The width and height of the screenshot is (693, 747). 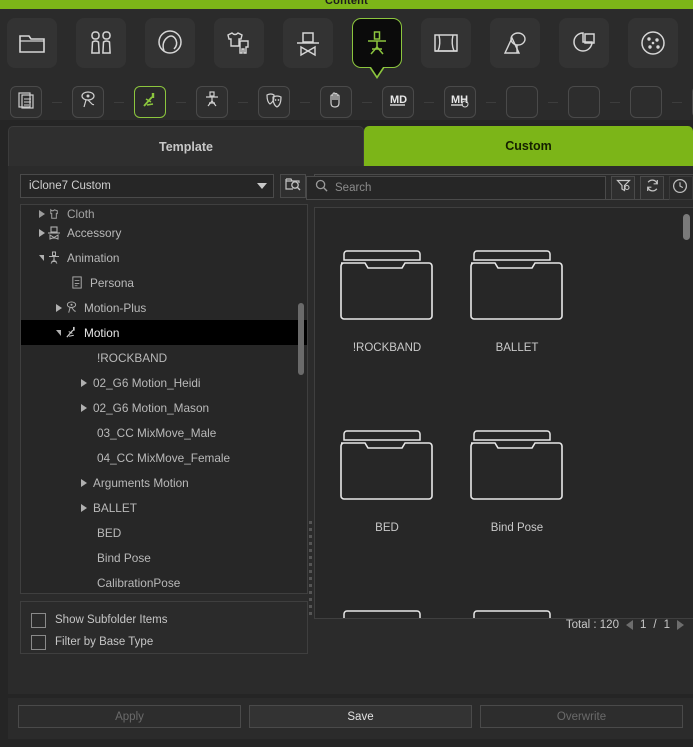 What do you see at coordinates (164, 507) in the screenshot?
I see `tree-item-ballet: BALLET` at bounding box center [164, 507].